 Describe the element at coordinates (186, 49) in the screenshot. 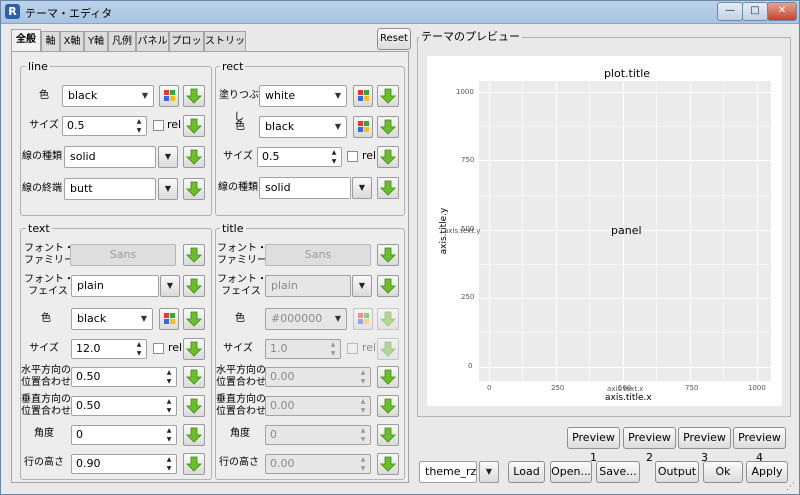

I see `tab-plot: プロット` at that location.